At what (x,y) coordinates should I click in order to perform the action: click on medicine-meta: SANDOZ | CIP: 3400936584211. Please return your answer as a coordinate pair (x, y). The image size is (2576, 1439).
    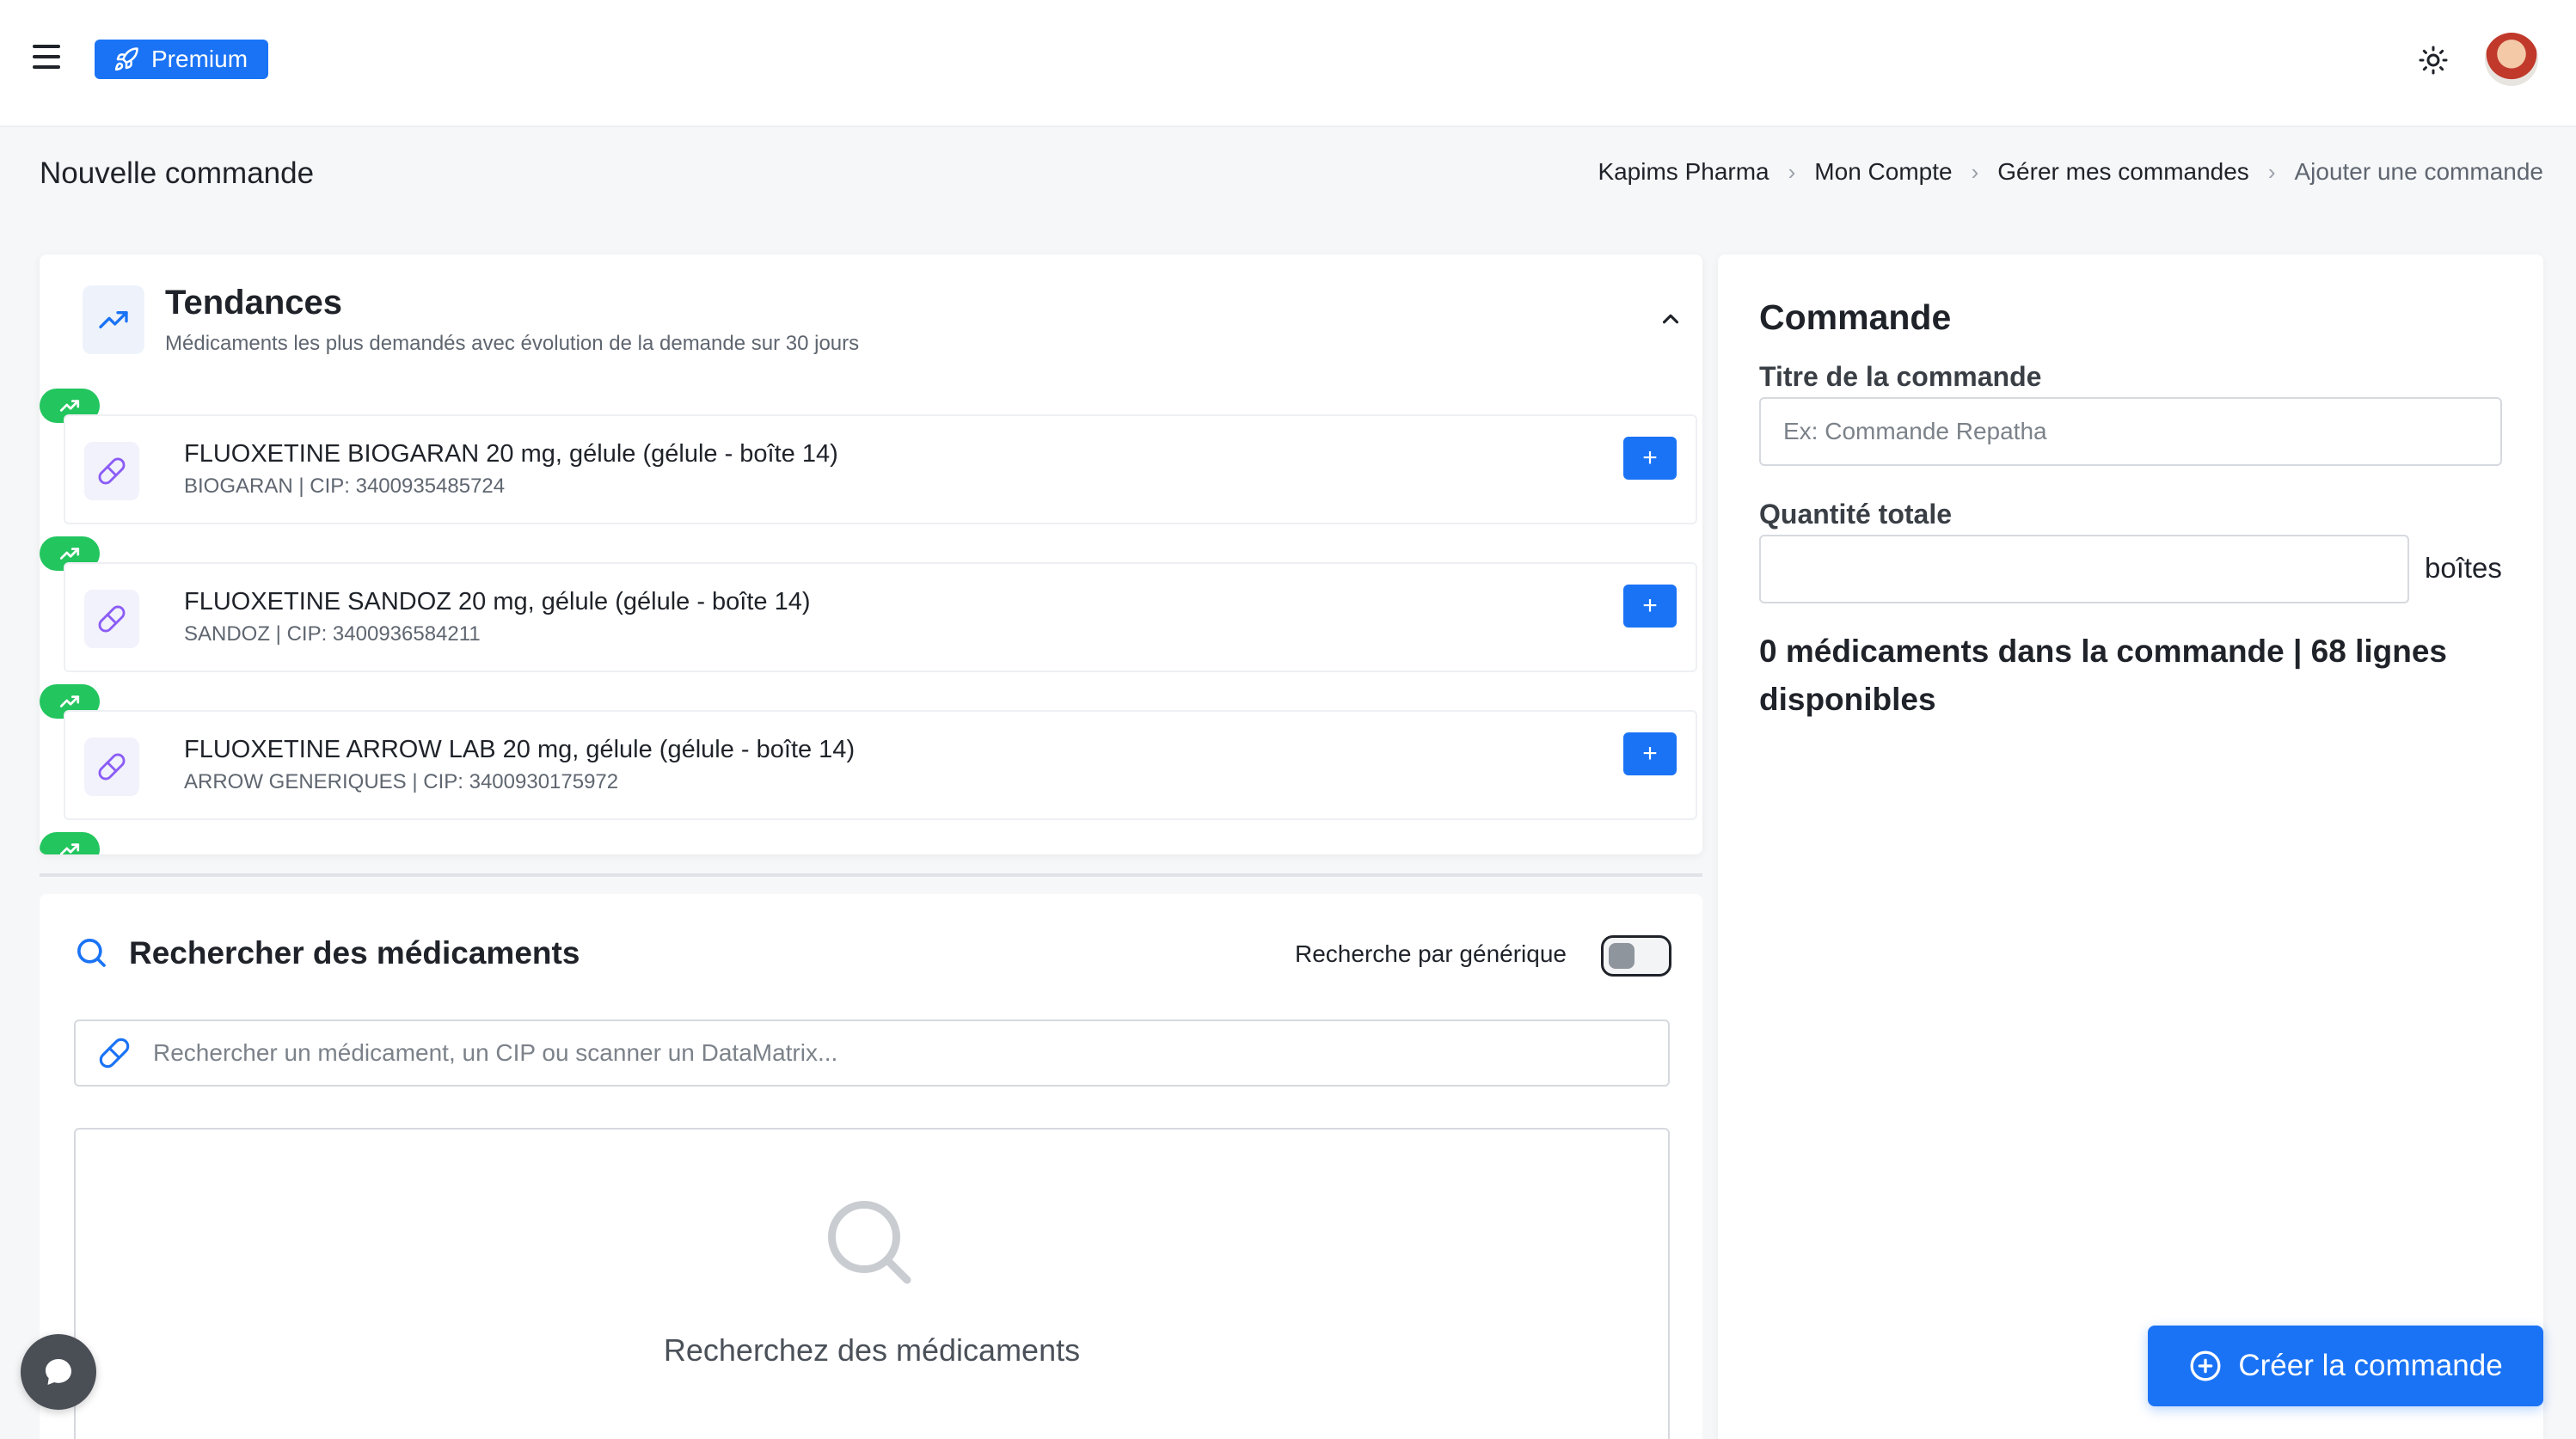
    Looking at the image, I should click on (332, 634).